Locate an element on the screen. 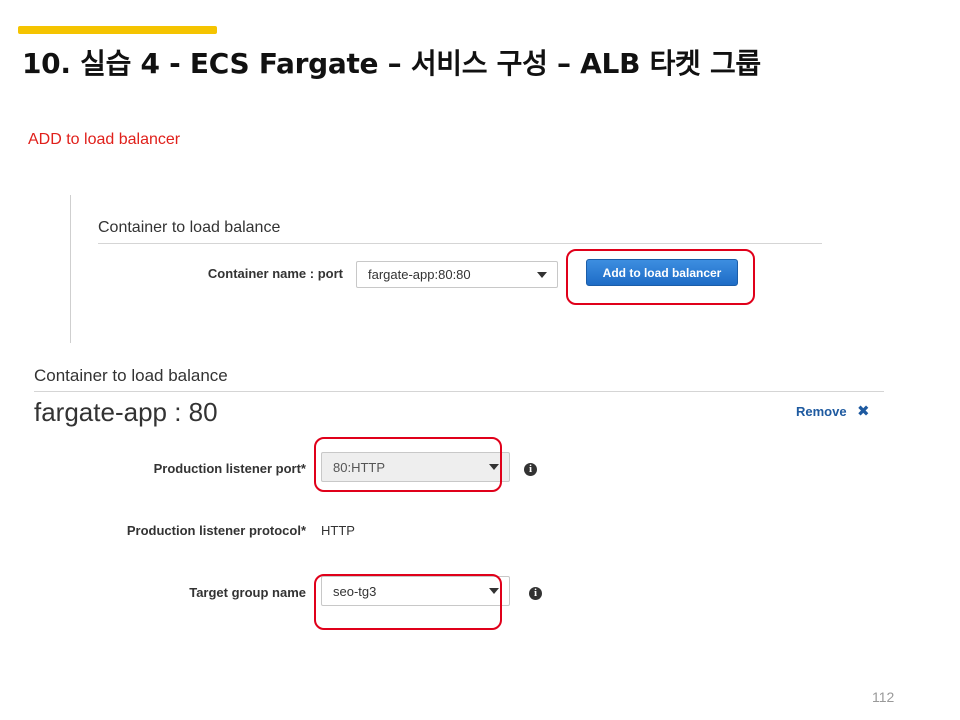 The width and height of the screenshot is (960, 720). remove-link: Remove is located at coordinates (821, 411).